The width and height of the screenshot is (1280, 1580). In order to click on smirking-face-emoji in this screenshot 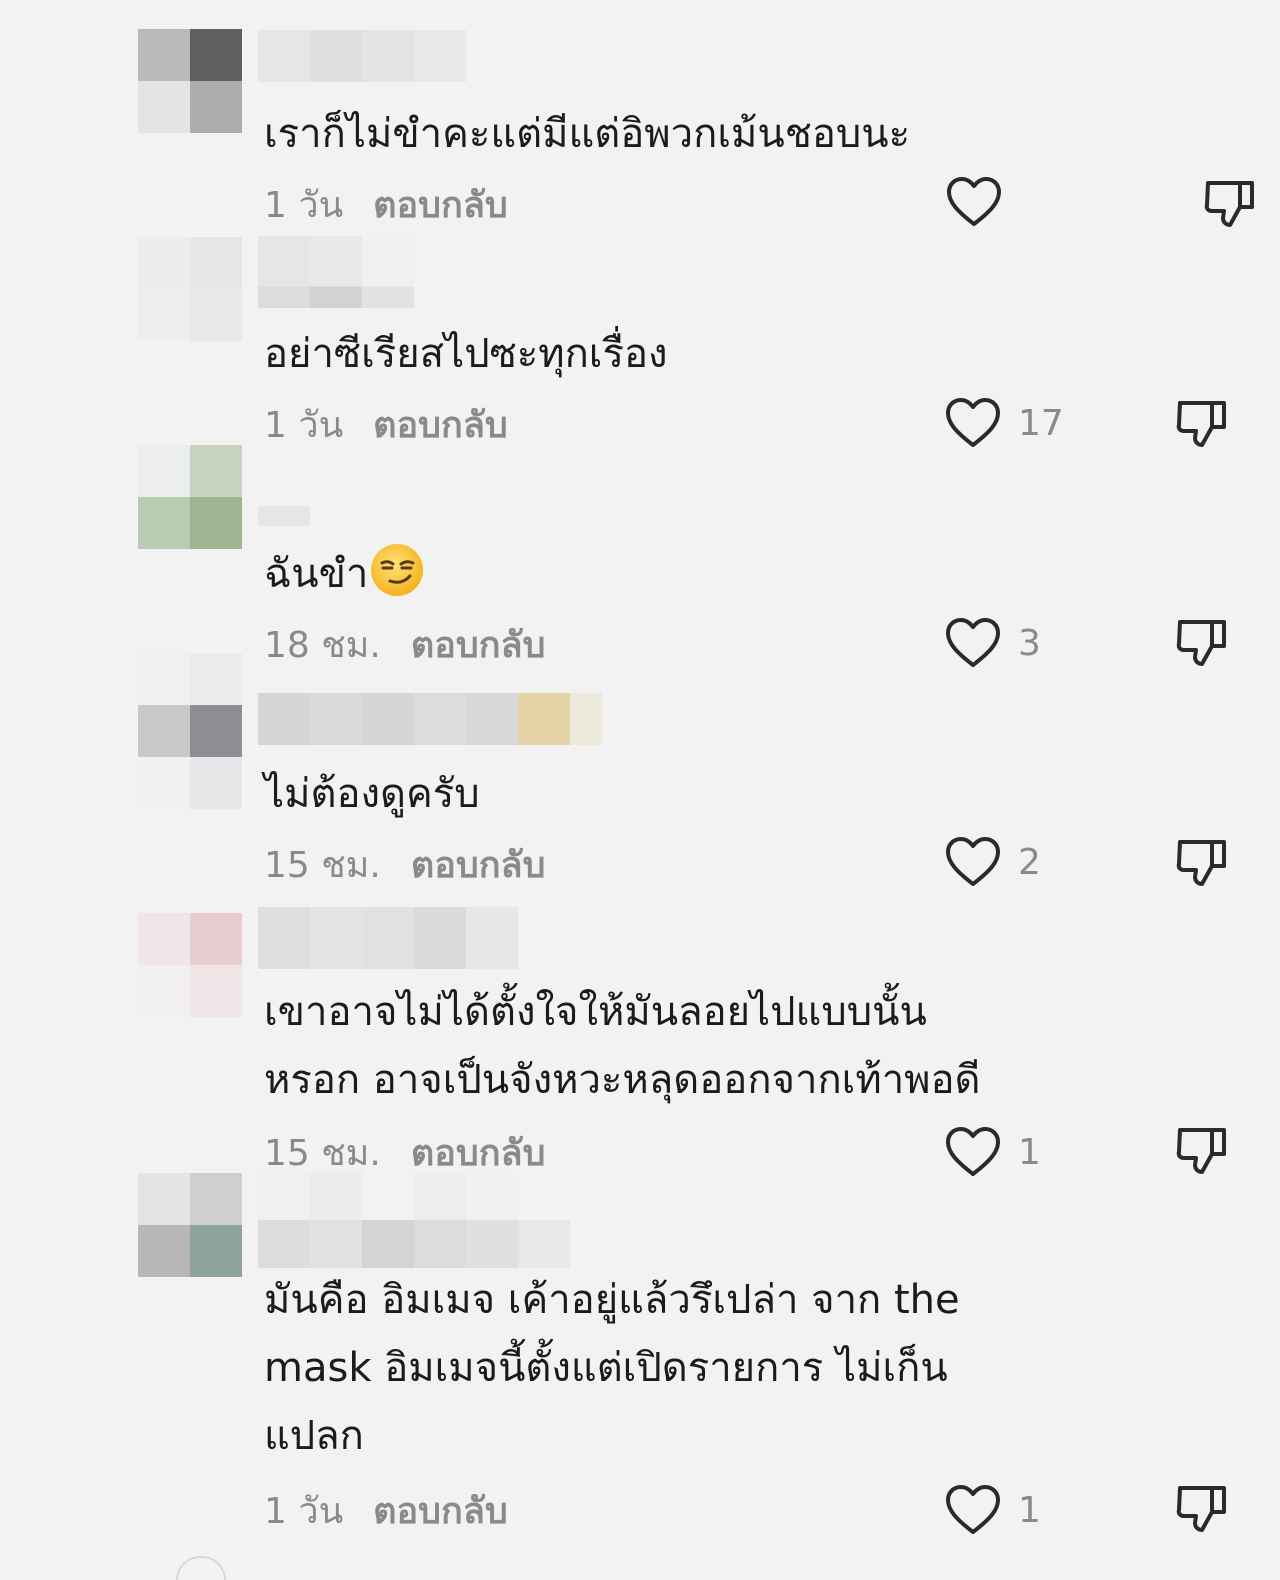, I will do `click(397, 570)`.